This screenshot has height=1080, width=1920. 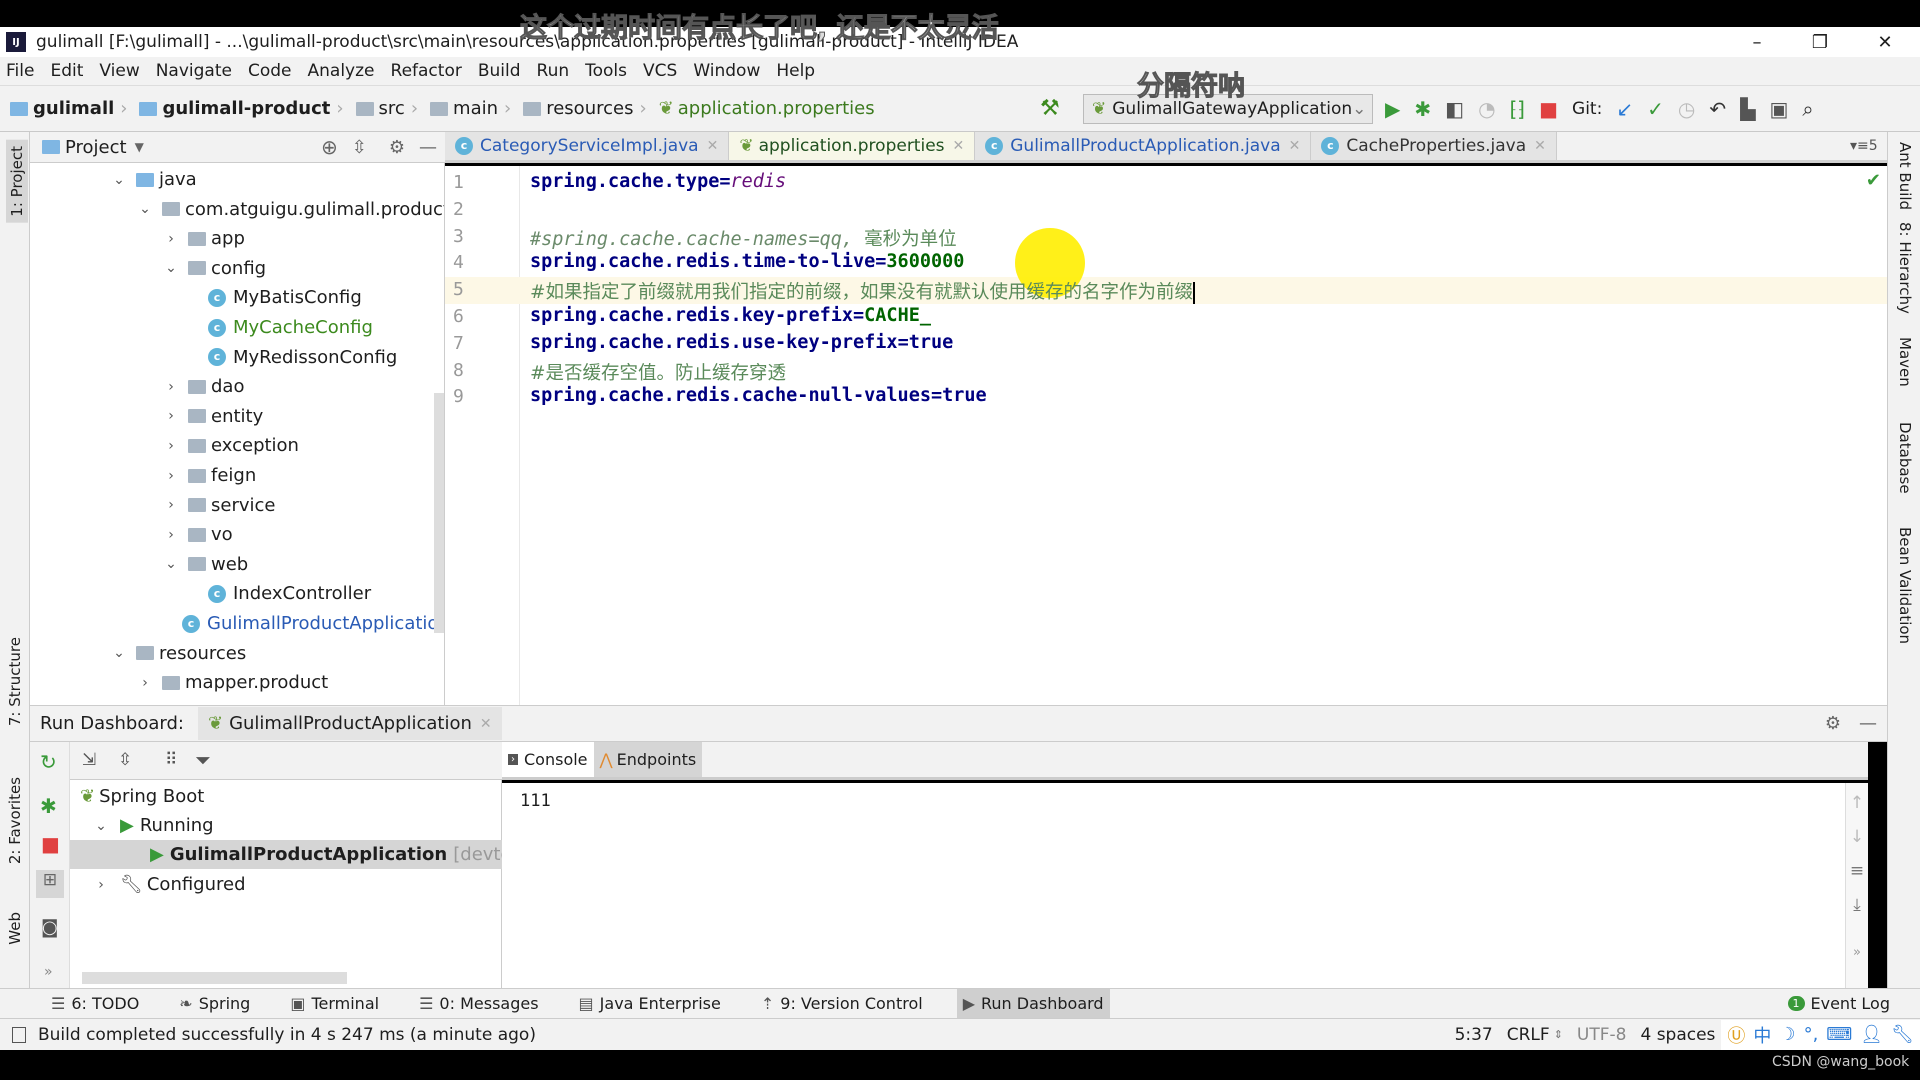 I want to click on git-history-icon: ◷, so click(x=1686, y=109).